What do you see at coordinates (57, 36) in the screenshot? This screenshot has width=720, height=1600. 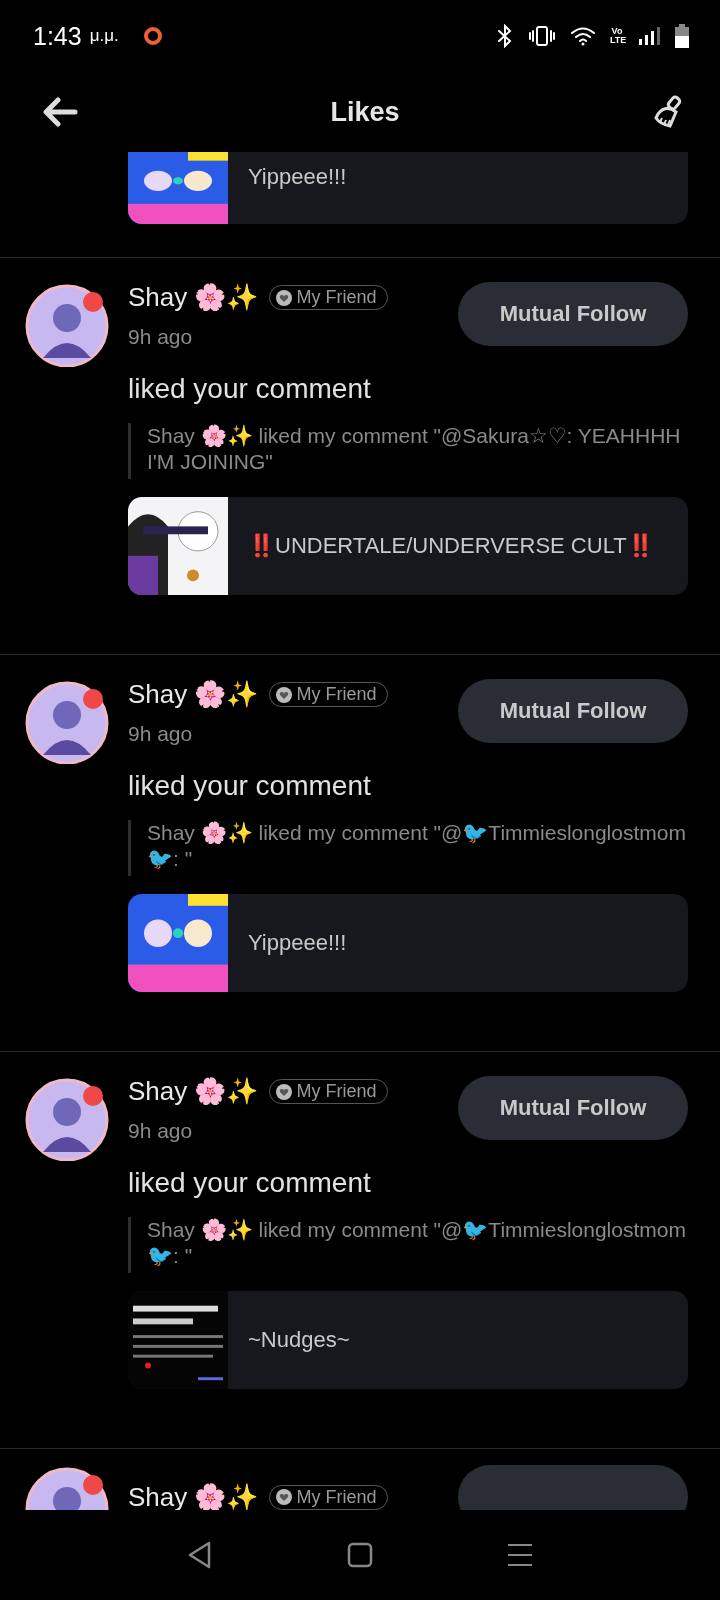 I see `status-time: 1:43` at bounding box center [57, 36].